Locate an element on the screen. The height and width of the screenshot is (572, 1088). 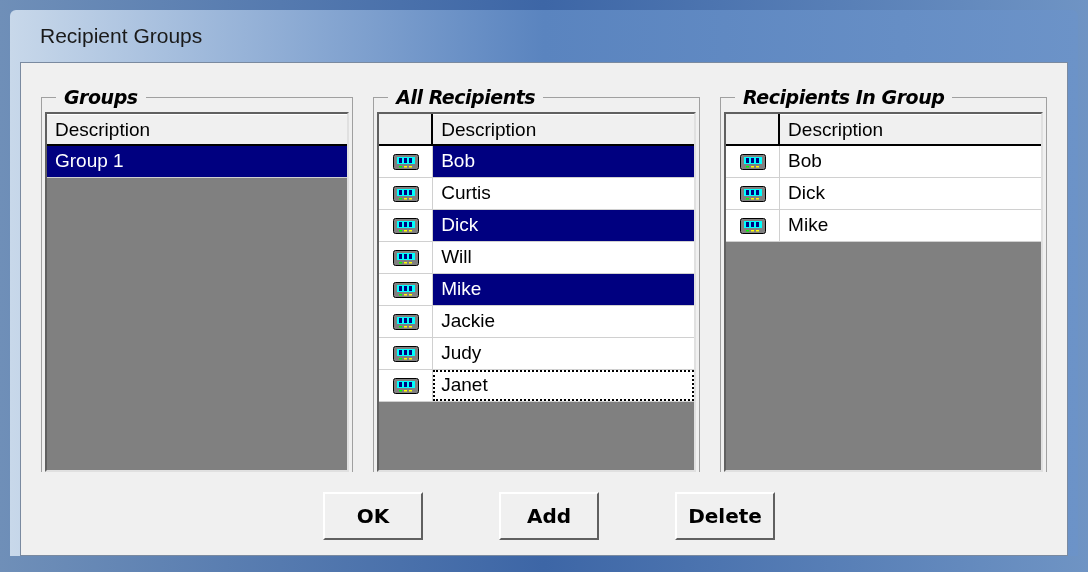
list-row: Dick is located at coordinates (564, 225).